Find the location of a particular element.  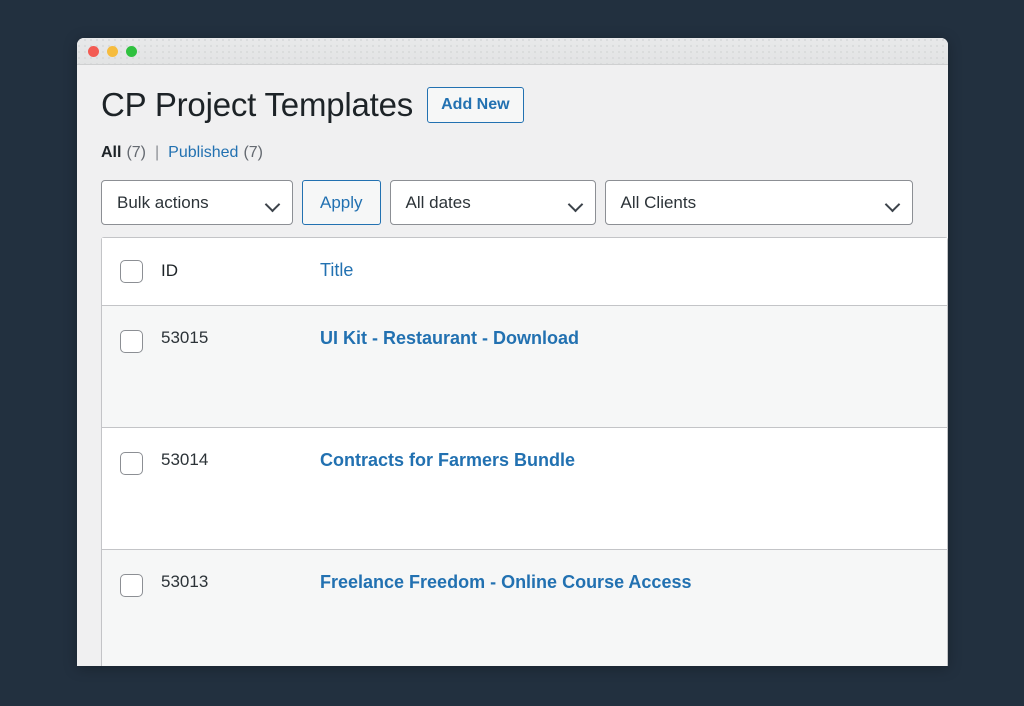

status-filter-links: All (7) | Published (7) is located at coordinates (524, 153).